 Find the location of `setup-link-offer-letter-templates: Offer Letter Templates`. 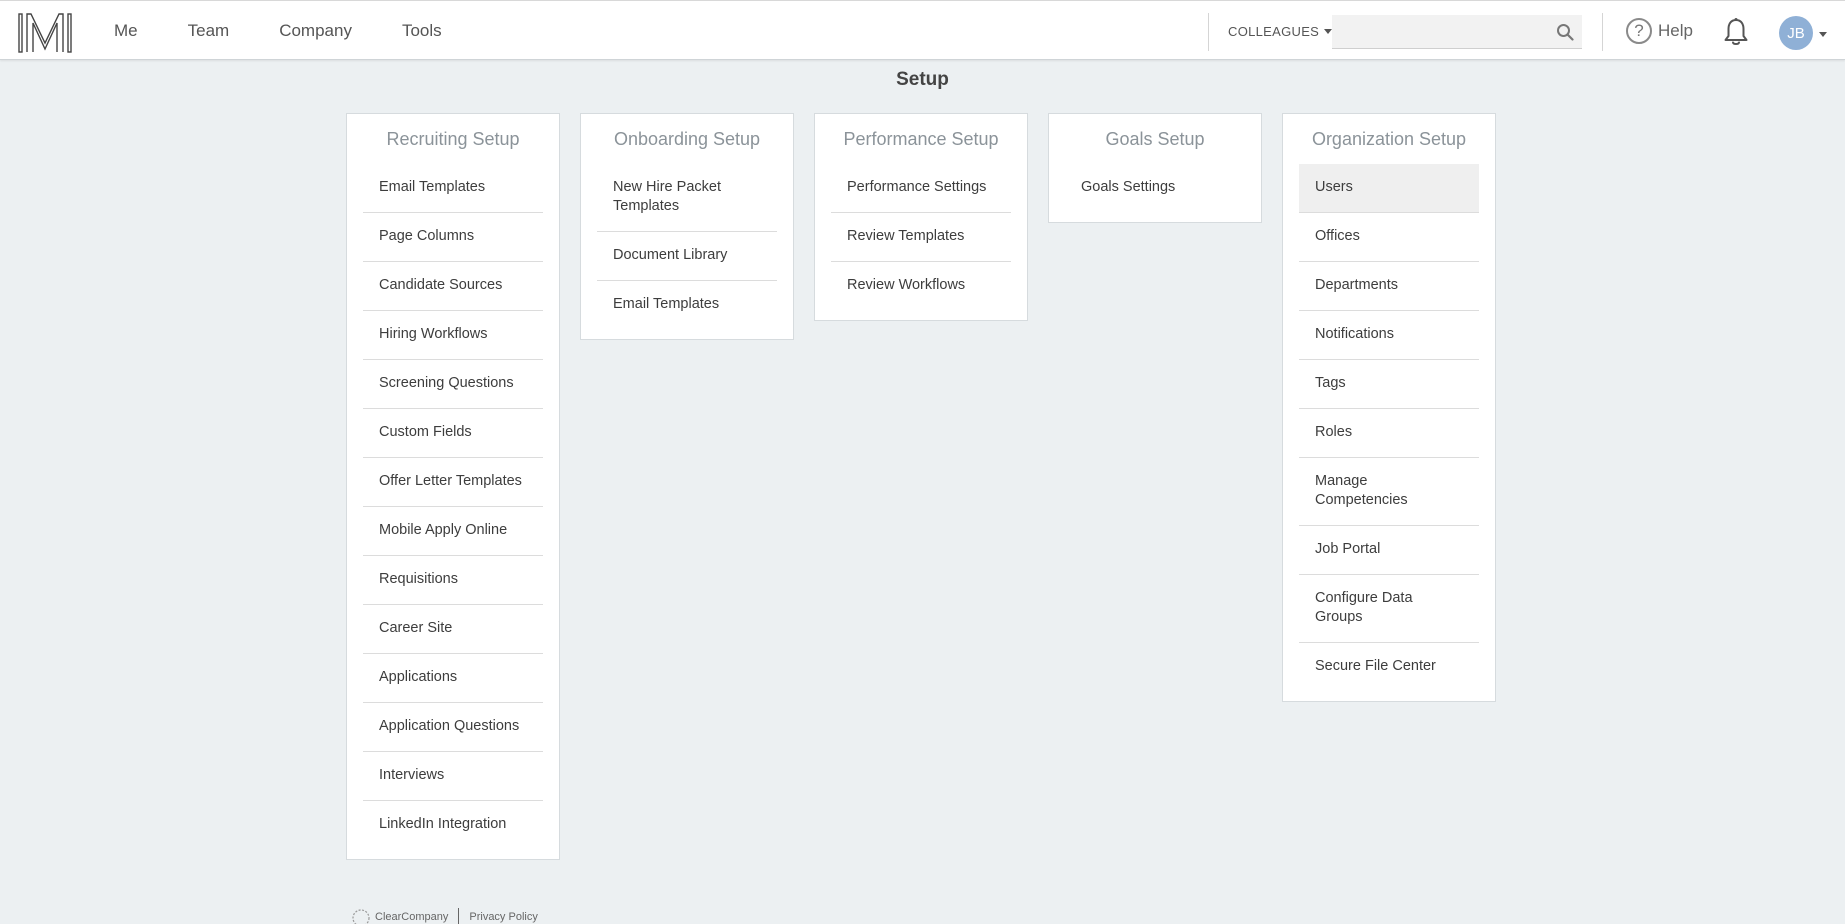

setup-link-offer-letter-templates: Offer Letter Templates is located at coordinates (453, 482).